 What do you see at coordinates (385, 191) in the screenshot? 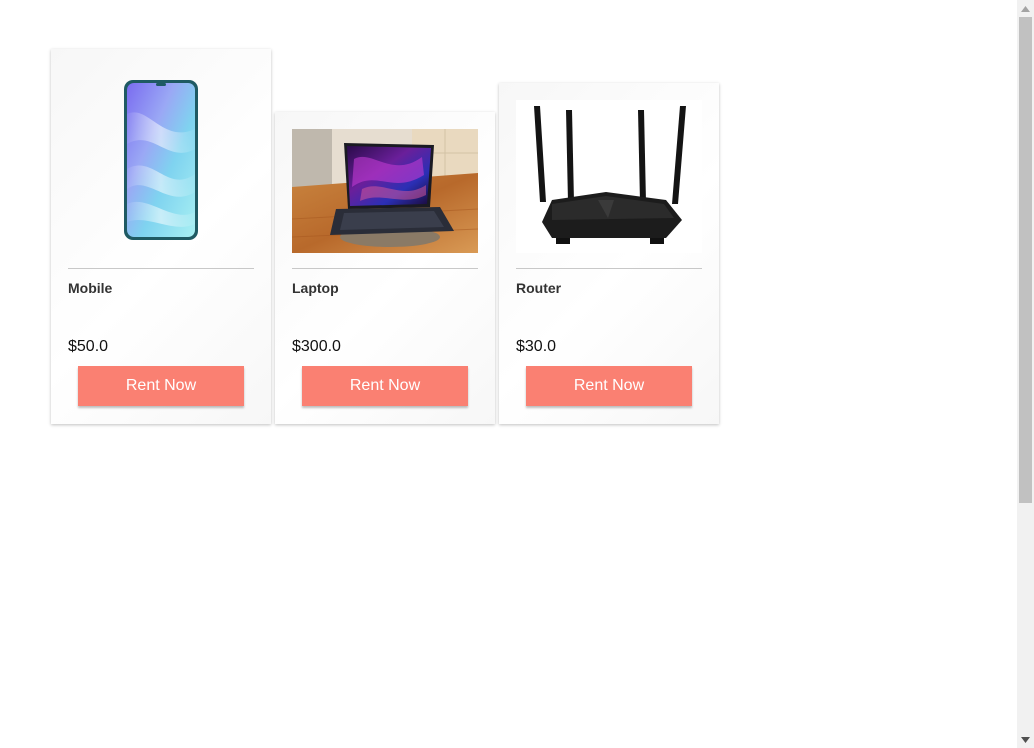
I see `product-image-laptop` at bounding box center [385, 191].